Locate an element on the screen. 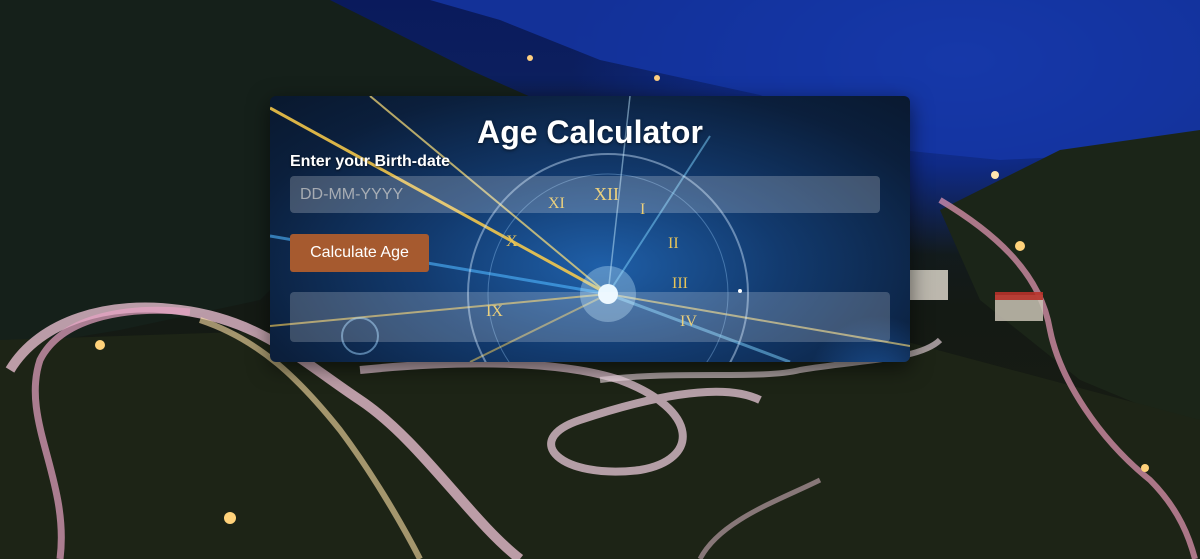  birth-date-input is located at coordinates (585, 194).